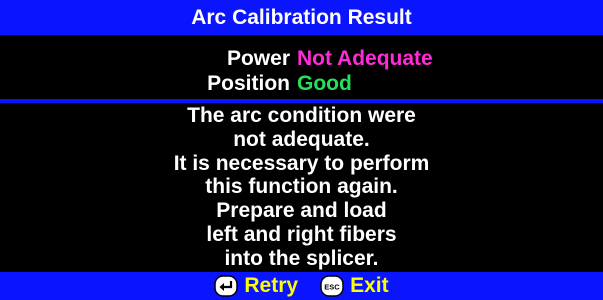 The image size is (603, 300). I want to click on power-status-value: Not Adequate, so click(365, 58).